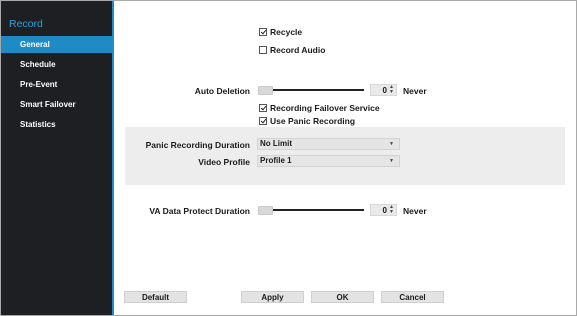 The height and width of the screenshot is (316, 577). I want to click on auto-deletion-label: Auto Deletion, so click(222, 91).